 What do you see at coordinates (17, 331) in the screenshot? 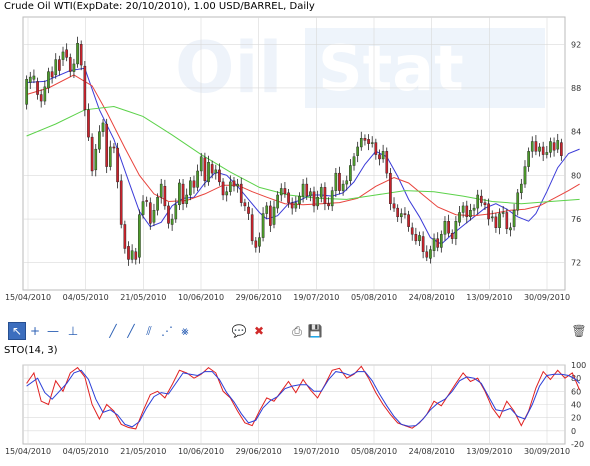
I see `pointer-tool-icon: ↖` at bounding box center [17, 331].